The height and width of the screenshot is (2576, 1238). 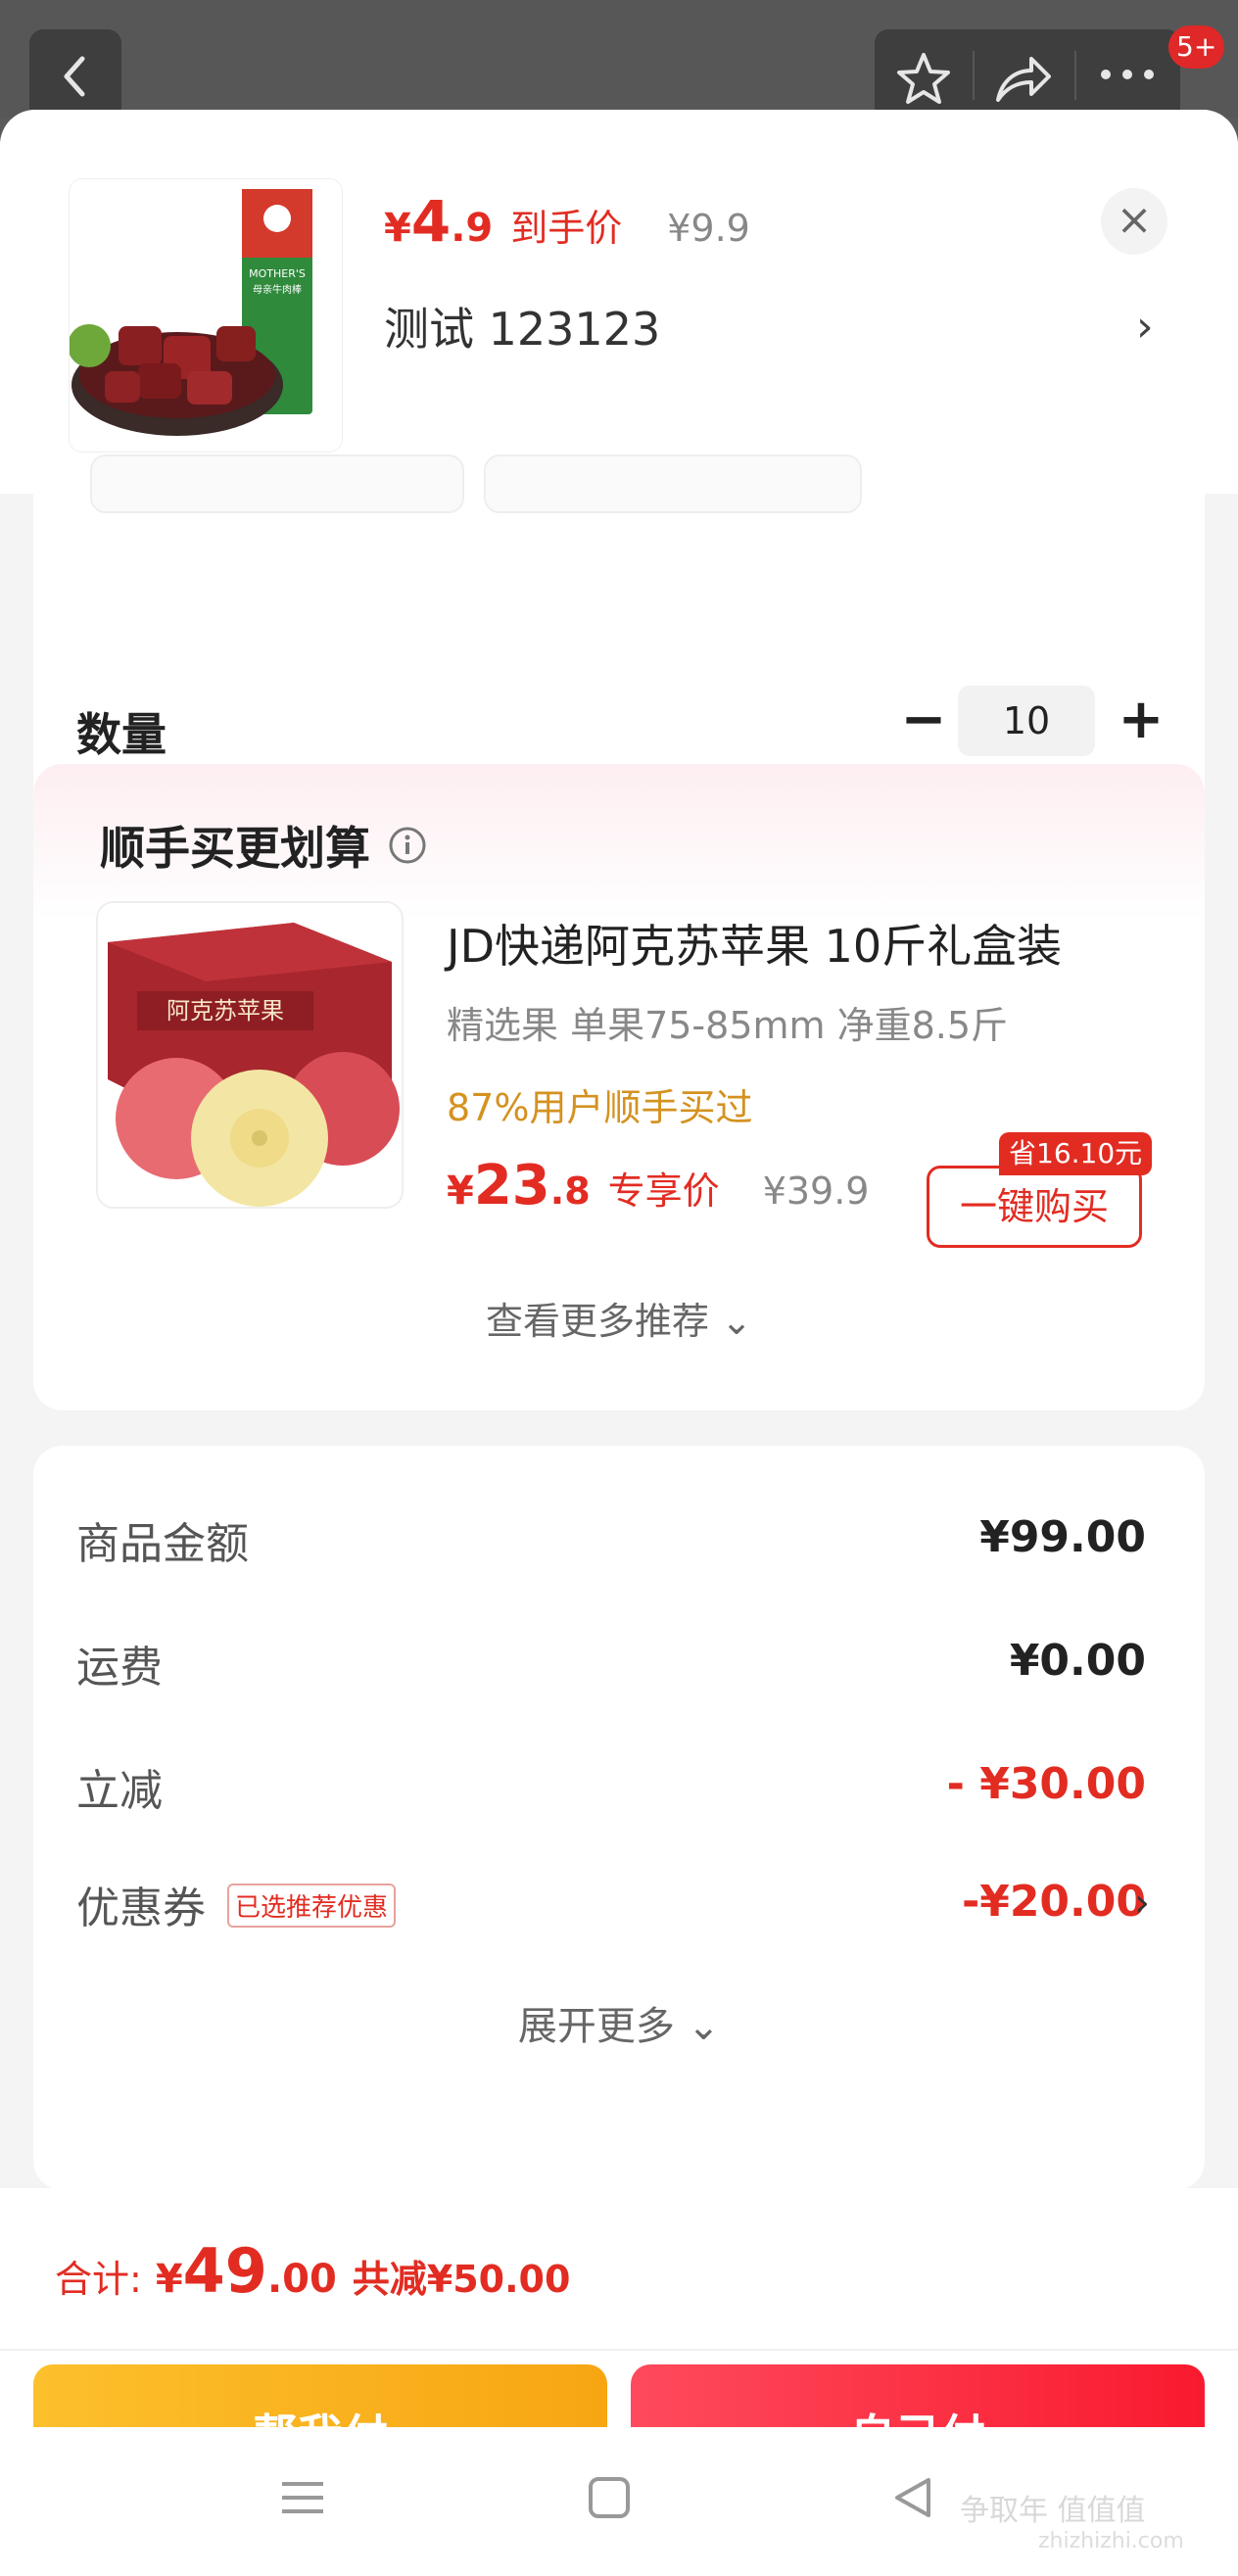 I want to click on summary-value: ¥99.00, so click(x=1062, y=1537).